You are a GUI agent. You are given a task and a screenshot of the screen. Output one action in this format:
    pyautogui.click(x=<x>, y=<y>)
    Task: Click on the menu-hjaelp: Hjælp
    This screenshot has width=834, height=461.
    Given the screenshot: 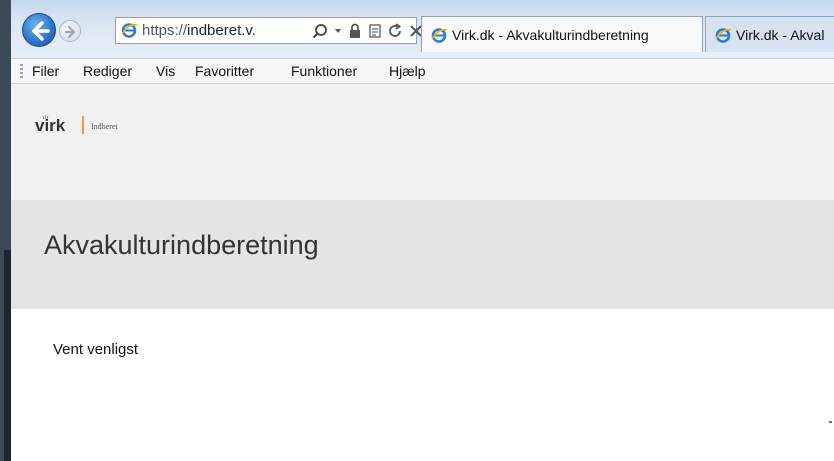 What is the action you would take?
    pyautogui.click(x=407, y=71)
    